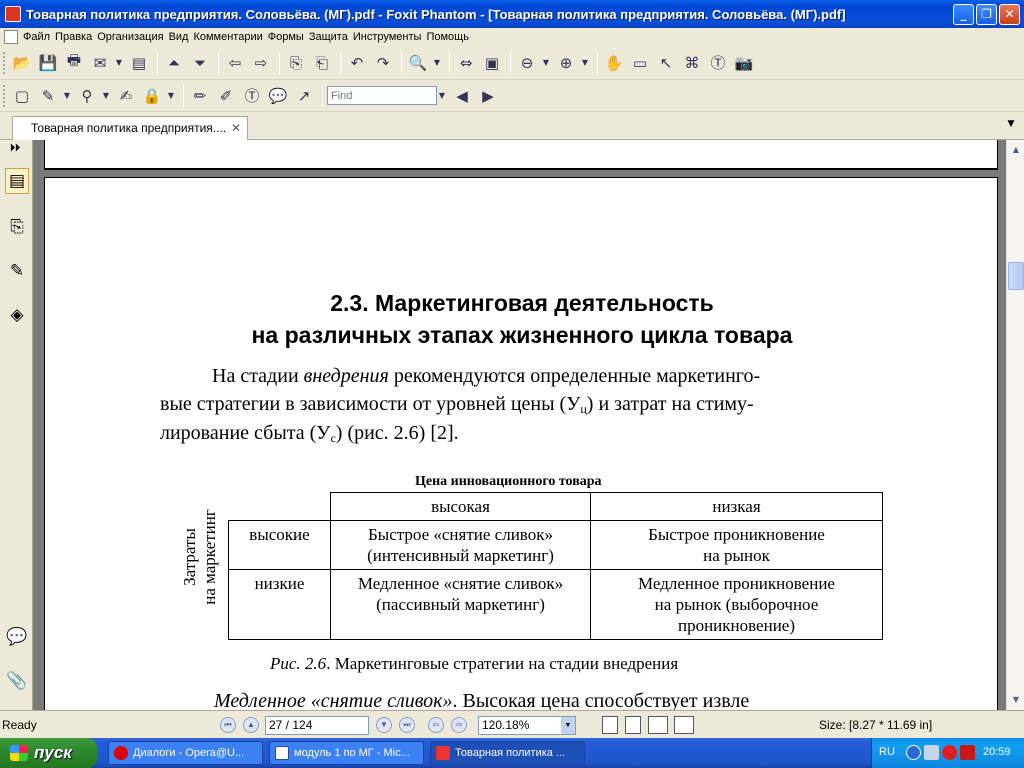  Describe the element at coordinates (174, 63) in the screenshot. I see `previous-page-icon: ⏶` at that location.